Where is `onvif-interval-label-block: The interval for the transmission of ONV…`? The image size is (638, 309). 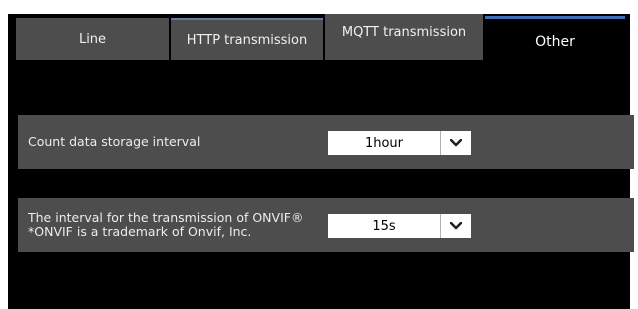 onvif-interval-label-block: The interval for the transmission of ONV… is located at coordinates (165, 225).